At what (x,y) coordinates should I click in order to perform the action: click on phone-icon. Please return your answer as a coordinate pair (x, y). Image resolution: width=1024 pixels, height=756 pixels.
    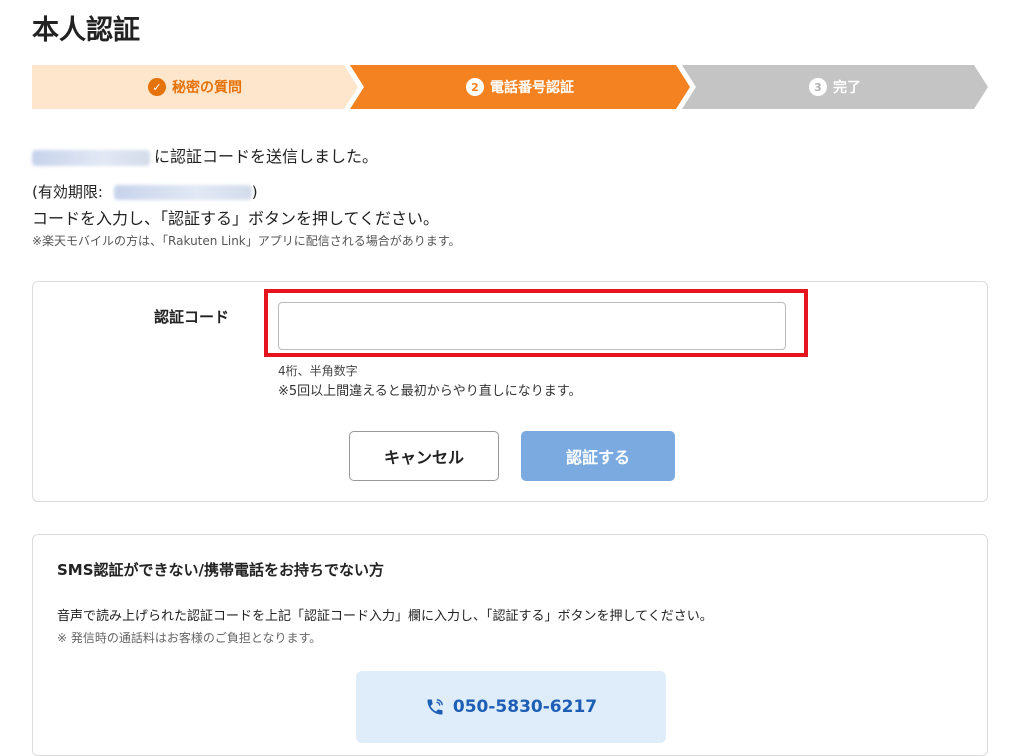
    Looking at the image, I should click on (435, 707).